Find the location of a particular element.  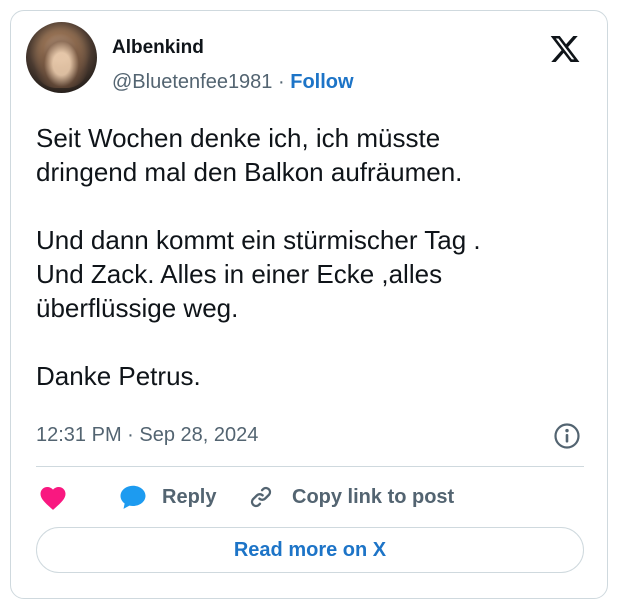

author-handle-row: @Bluetenfee1981 · Follow is located at coordinates (233, 82).